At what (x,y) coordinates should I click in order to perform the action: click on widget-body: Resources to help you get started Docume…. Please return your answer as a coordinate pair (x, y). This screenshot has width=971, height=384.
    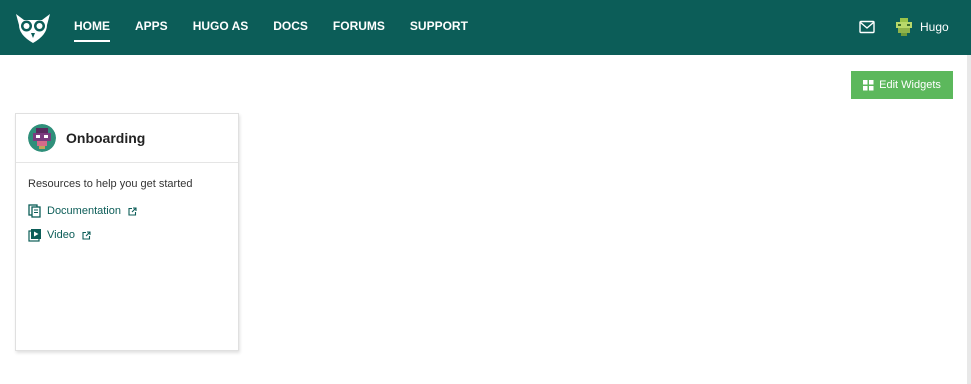
    Looking at the image, I should click on (127, 202).